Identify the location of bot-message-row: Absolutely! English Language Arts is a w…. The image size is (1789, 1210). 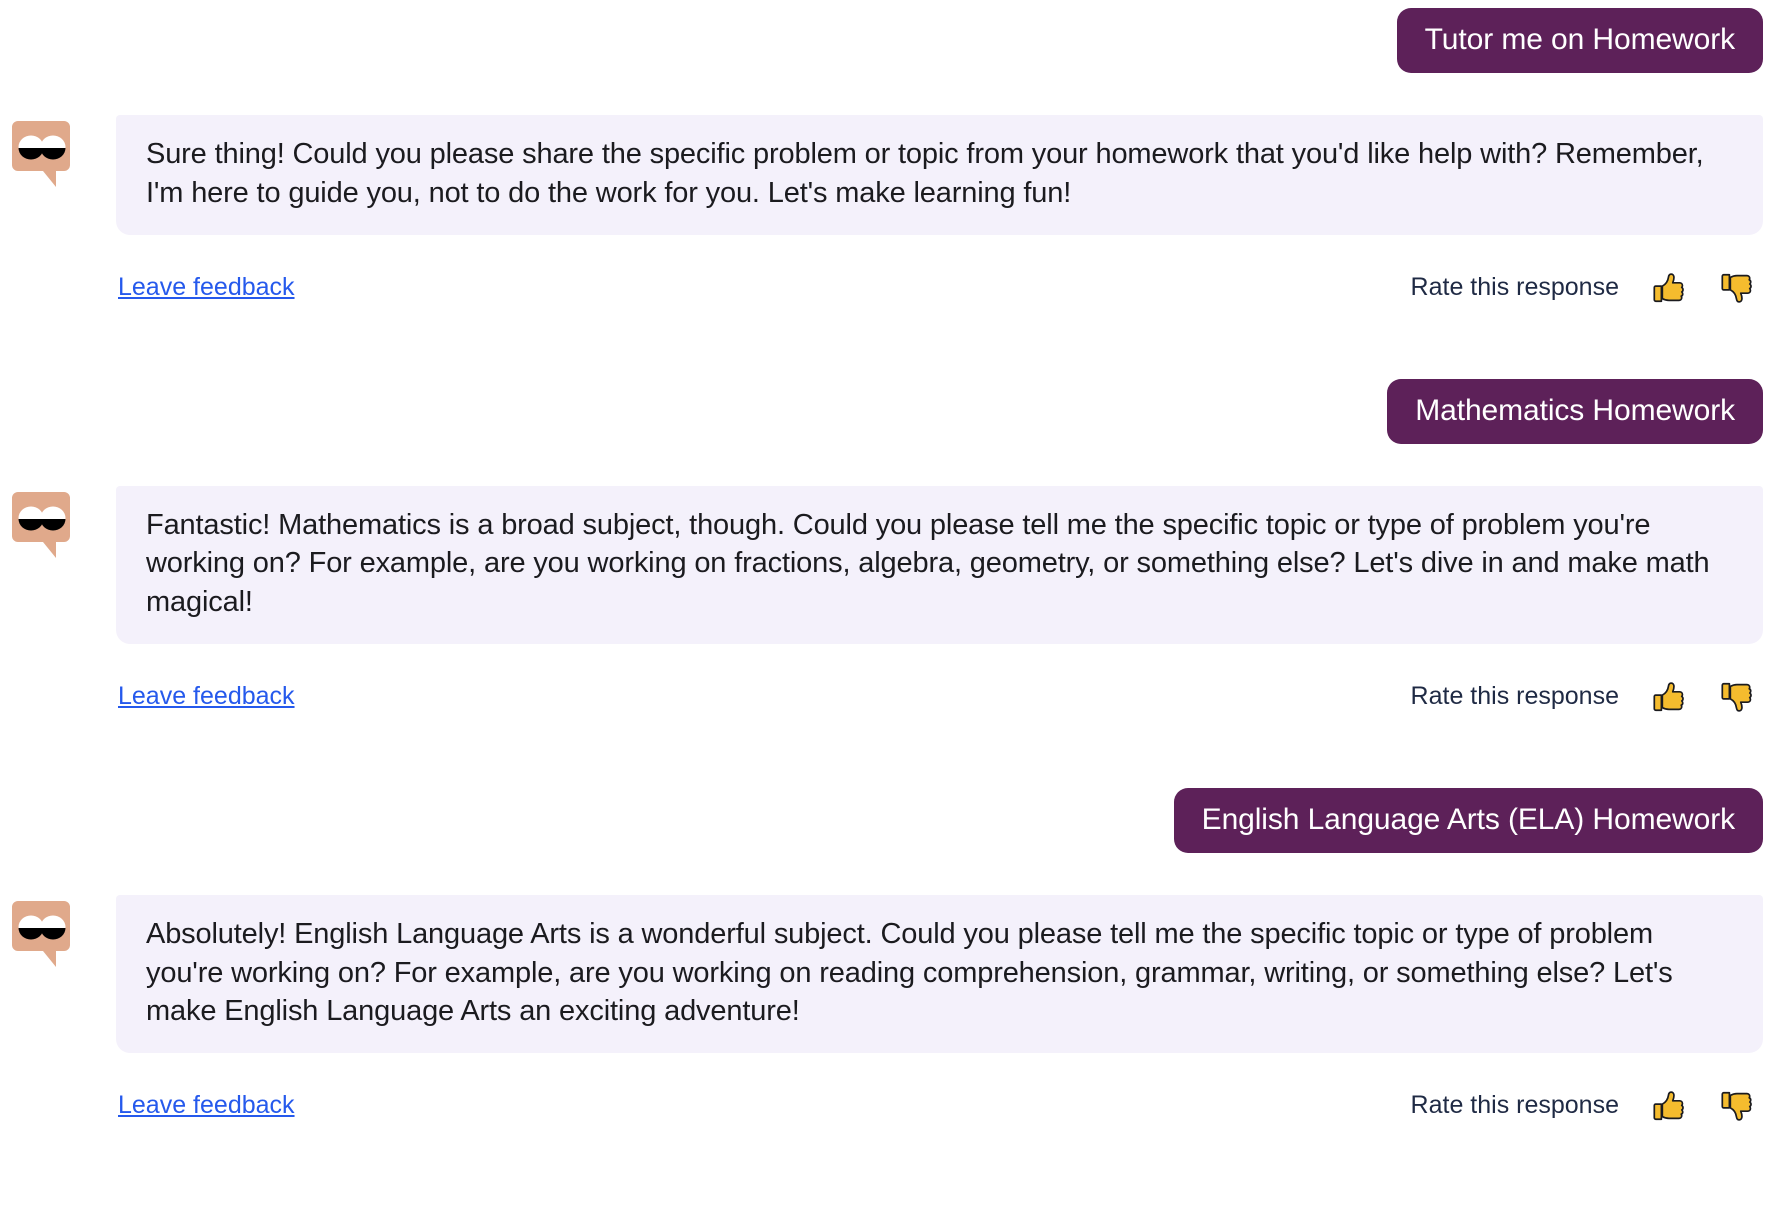
(894, 973).